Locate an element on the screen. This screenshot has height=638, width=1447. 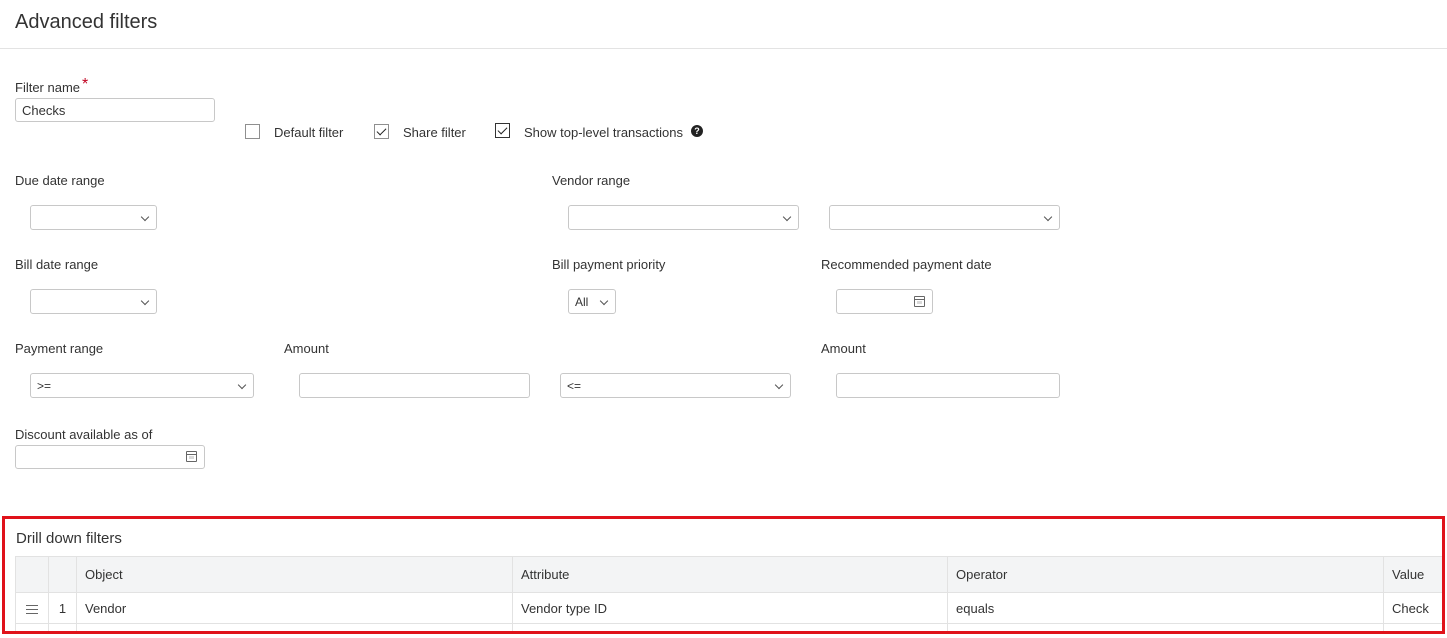
row-attribute-cell-empty is located at coordinates (730, 627).